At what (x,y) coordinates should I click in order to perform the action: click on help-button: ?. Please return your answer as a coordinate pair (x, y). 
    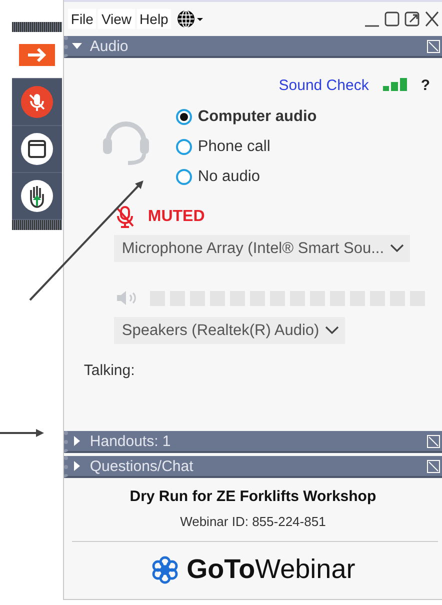
    Looking at the image, I should click on (425, 85).